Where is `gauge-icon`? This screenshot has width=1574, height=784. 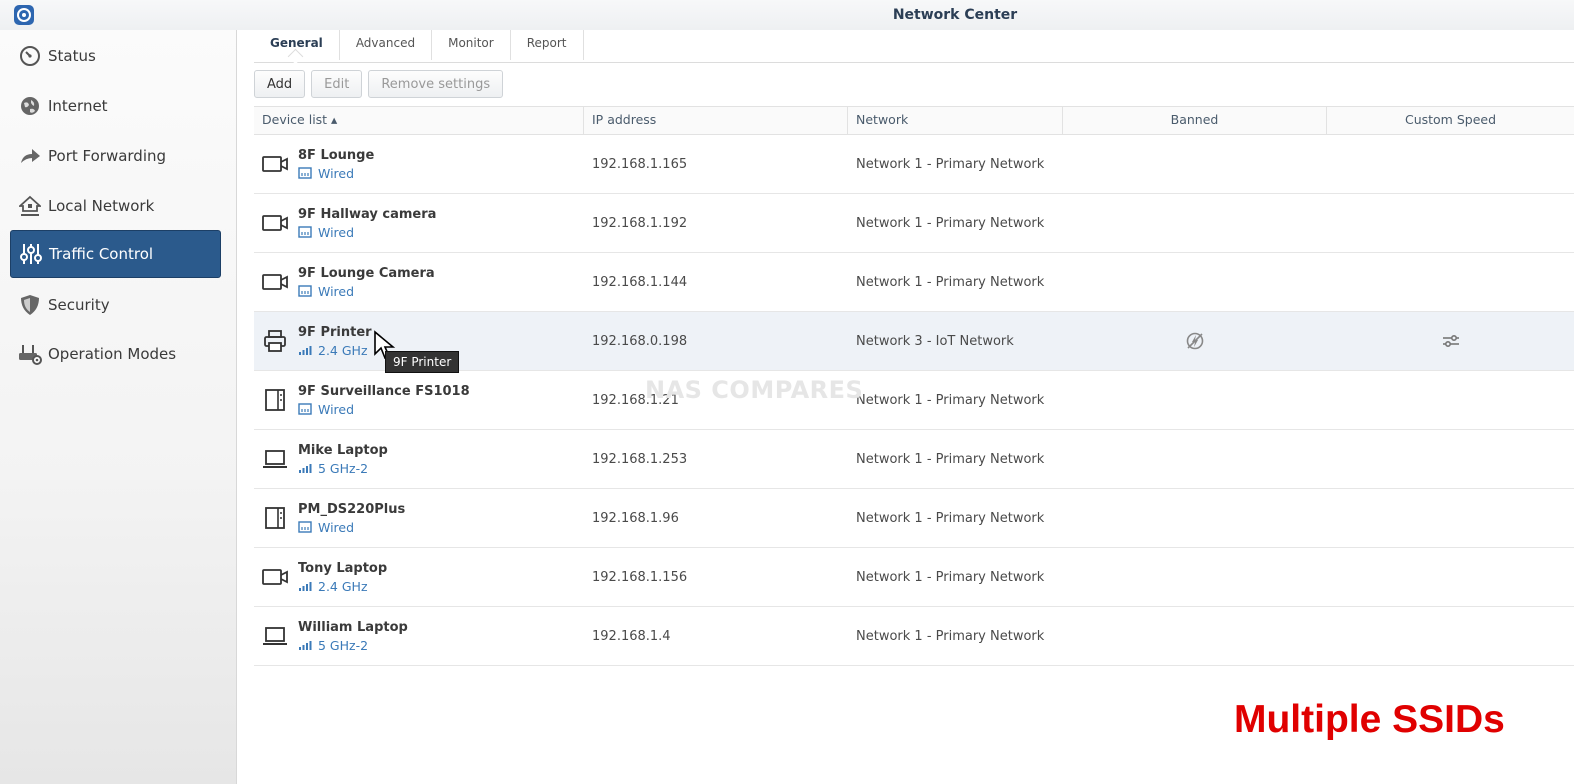 gauge-icon is located at coordinates (30, 56).